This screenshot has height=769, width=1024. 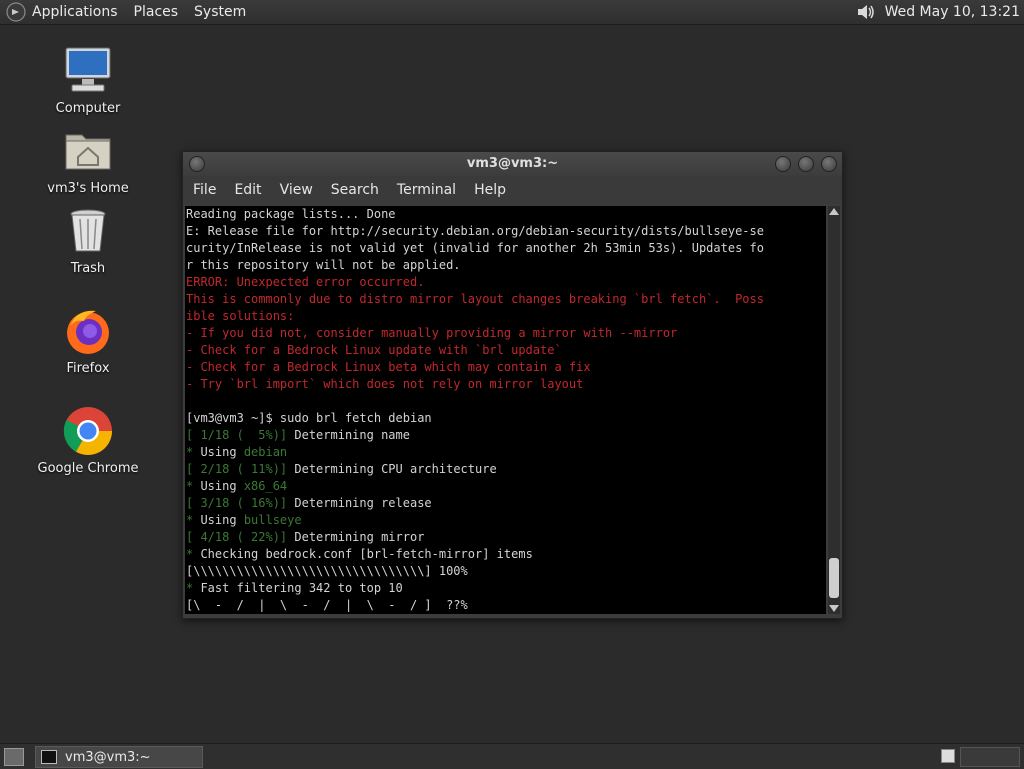 I want to click on home-folder-icon, so click(x=88, y=152).